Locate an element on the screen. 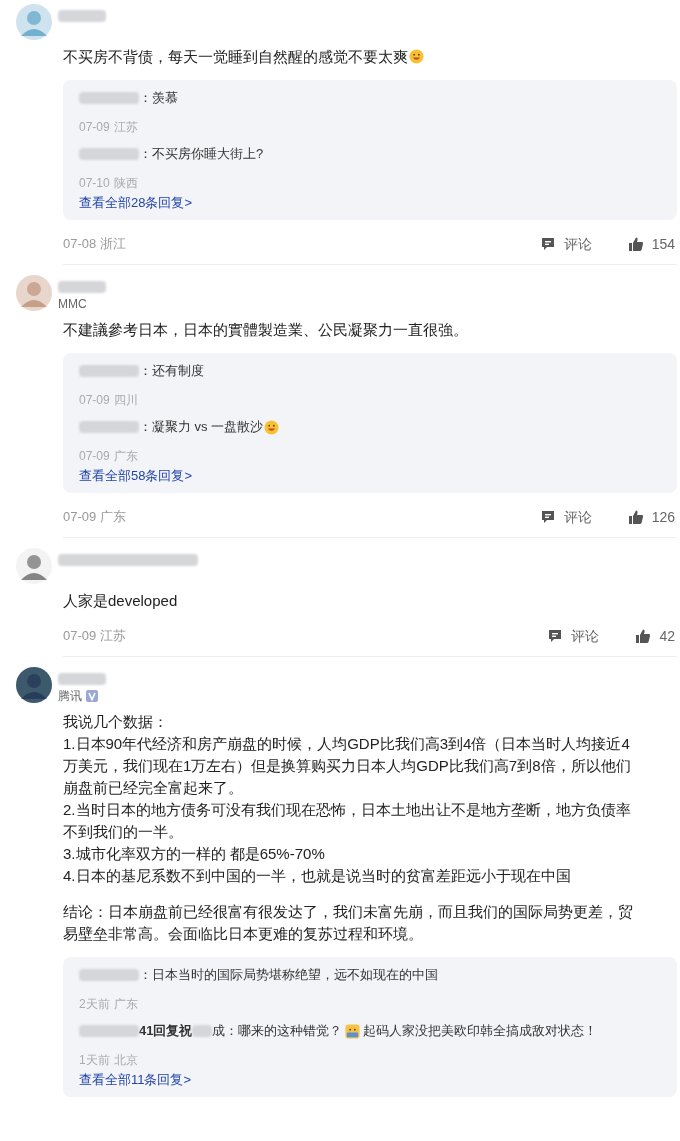 Image resolution: width=680 pixels, height=1141 pixels. reply-author: 41回复祝 is located at coordinates (166, 1031).